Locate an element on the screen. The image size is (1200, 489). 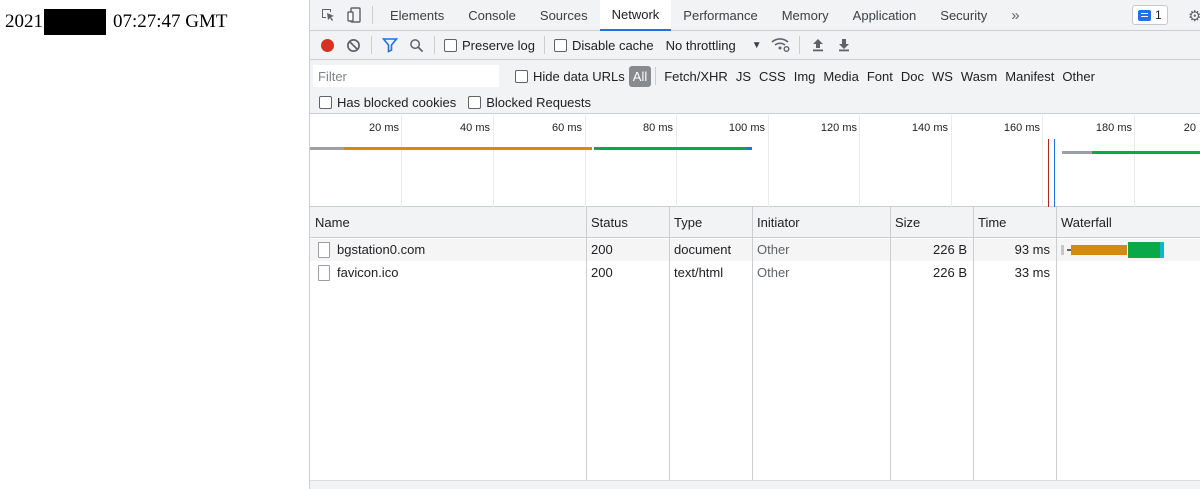
type-filter-doc: Doc is located at coordinates (912, 76).